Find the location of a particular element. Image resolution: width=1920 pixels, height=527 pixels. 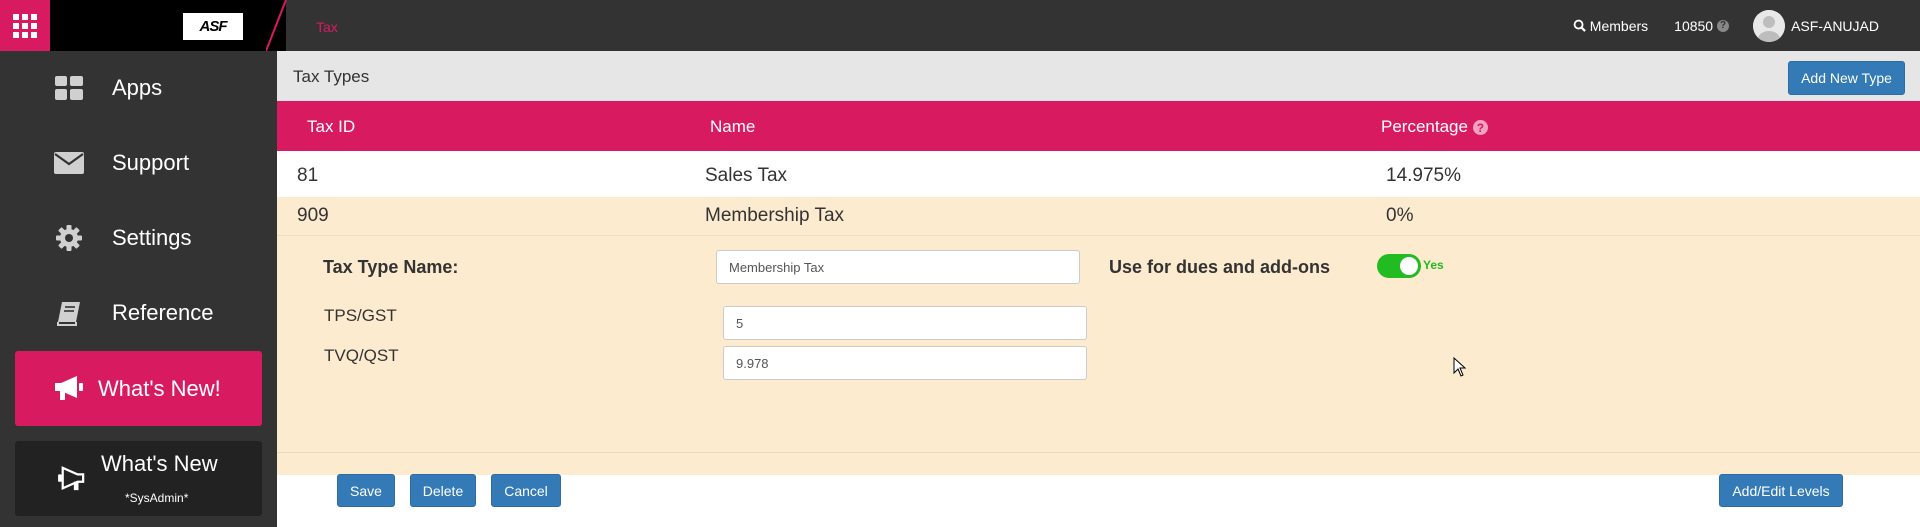

sidebar-item-apps: Apps is located at coordinates (138, 88).